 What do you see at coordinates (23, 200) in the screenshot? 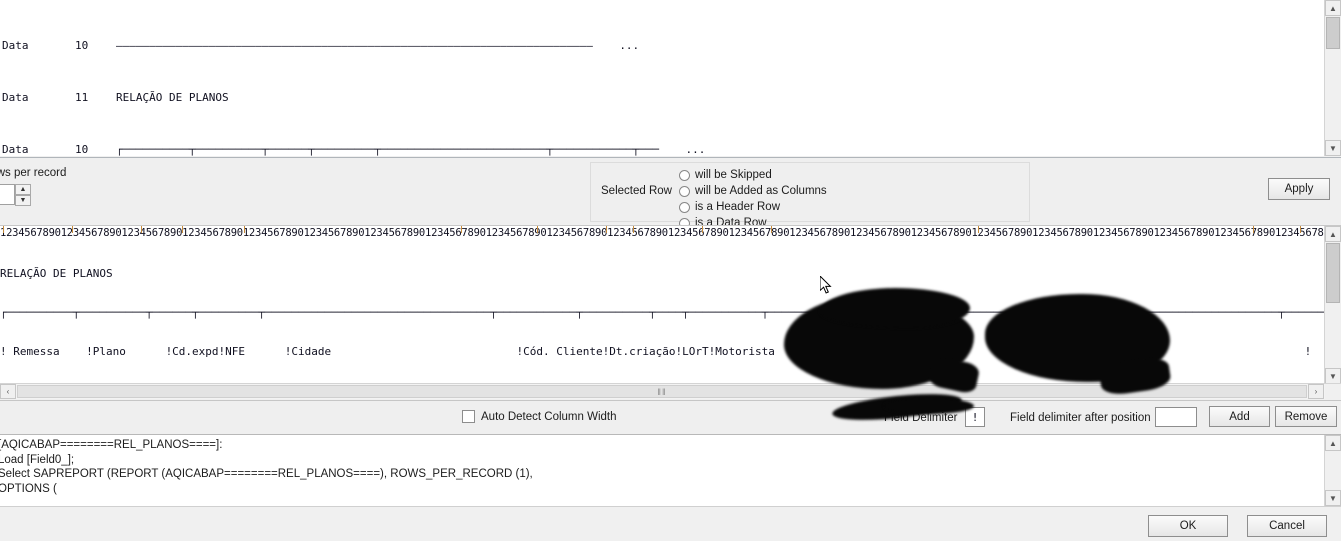
I see `stepper-down-icon: ▼` at bounding box center [23, 200].